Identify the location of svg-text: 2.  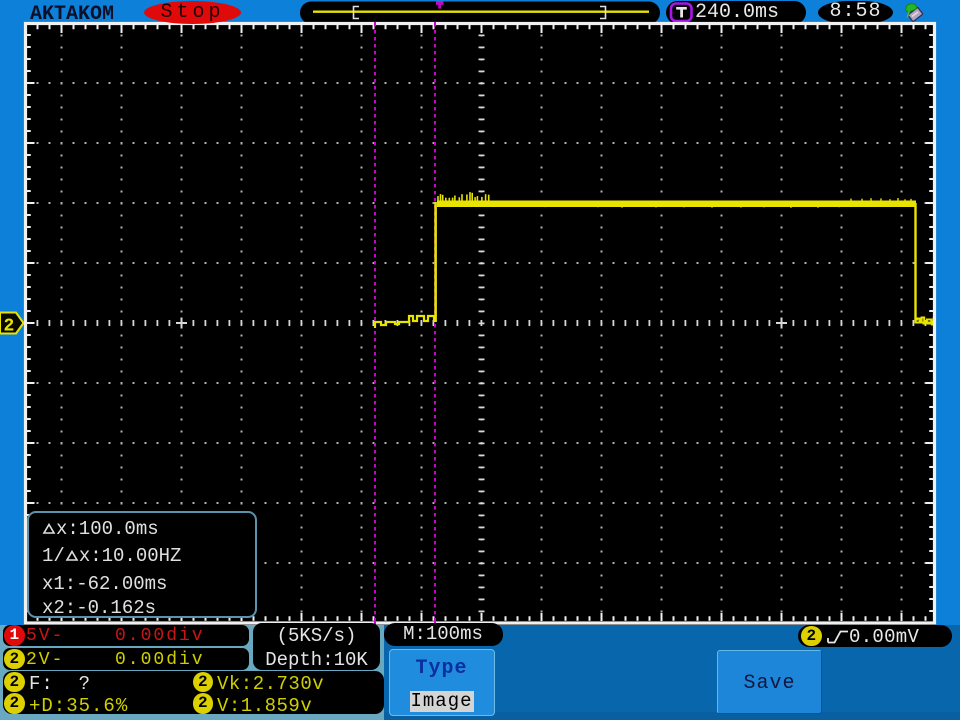
(9, 327).